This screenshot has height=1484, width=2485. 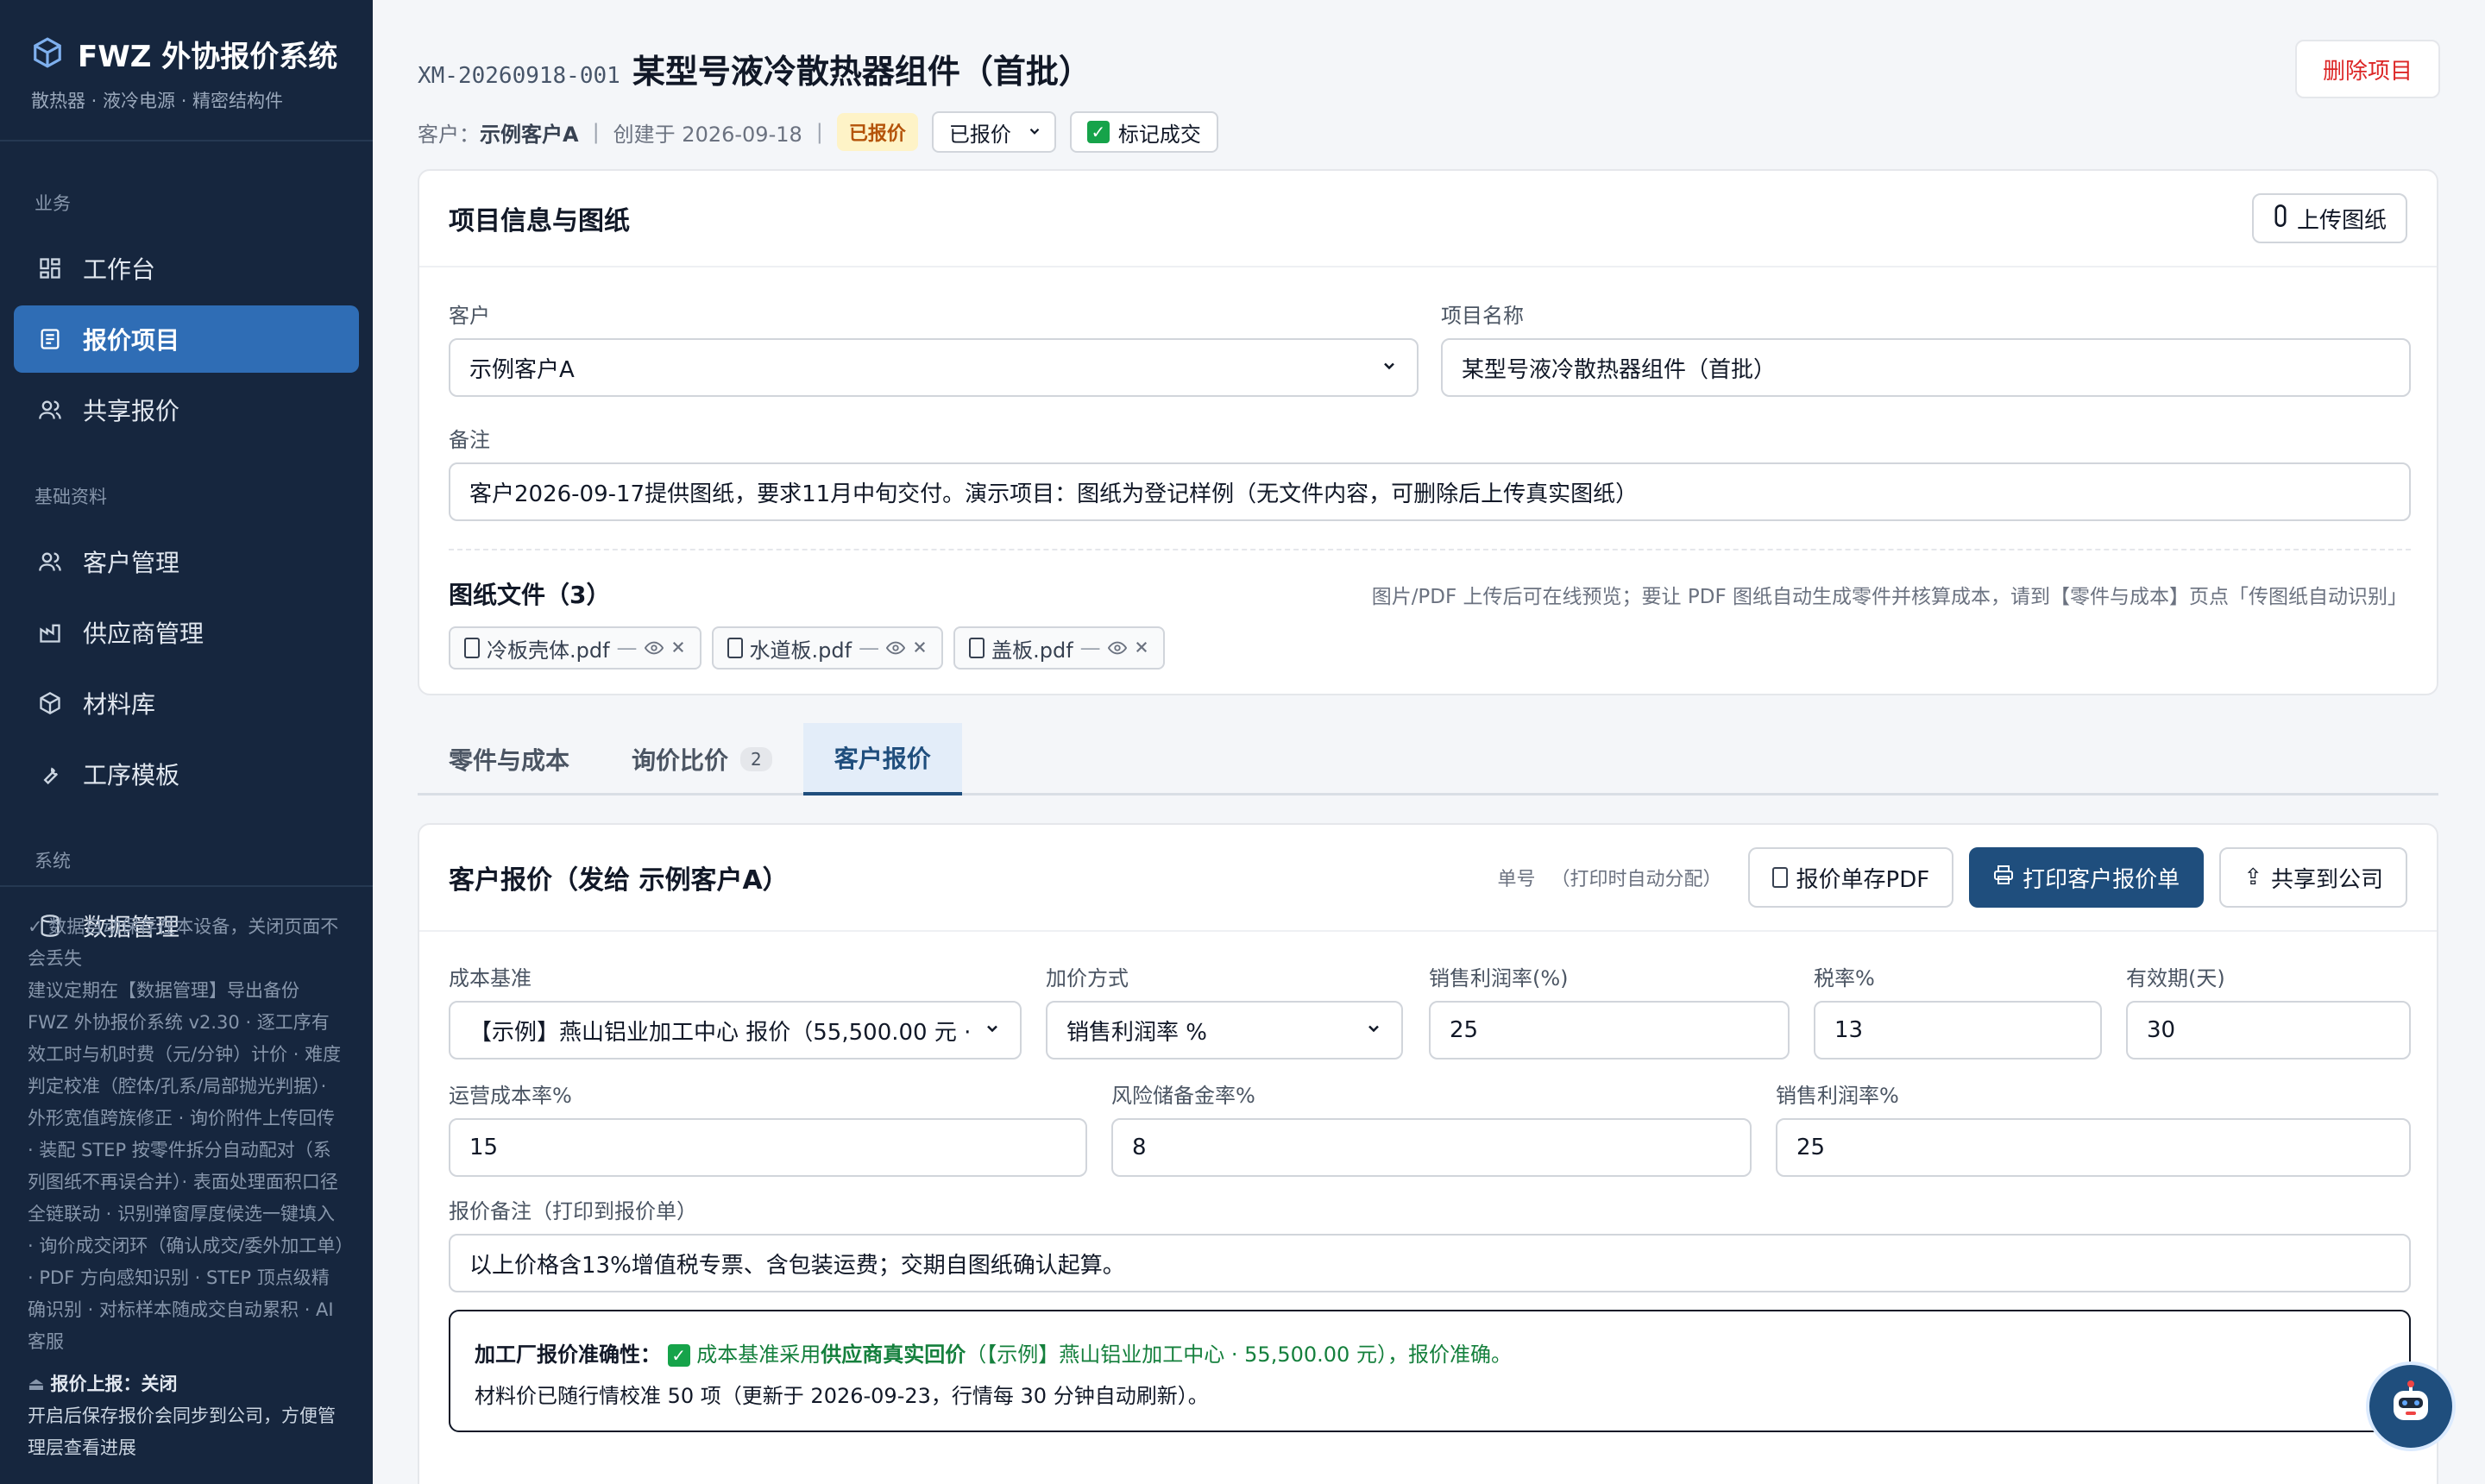 What do you see at coordinates (1958, 1030) in the screenshot?
I see `tax-input: 13` at bounding box center [1958, 1030].